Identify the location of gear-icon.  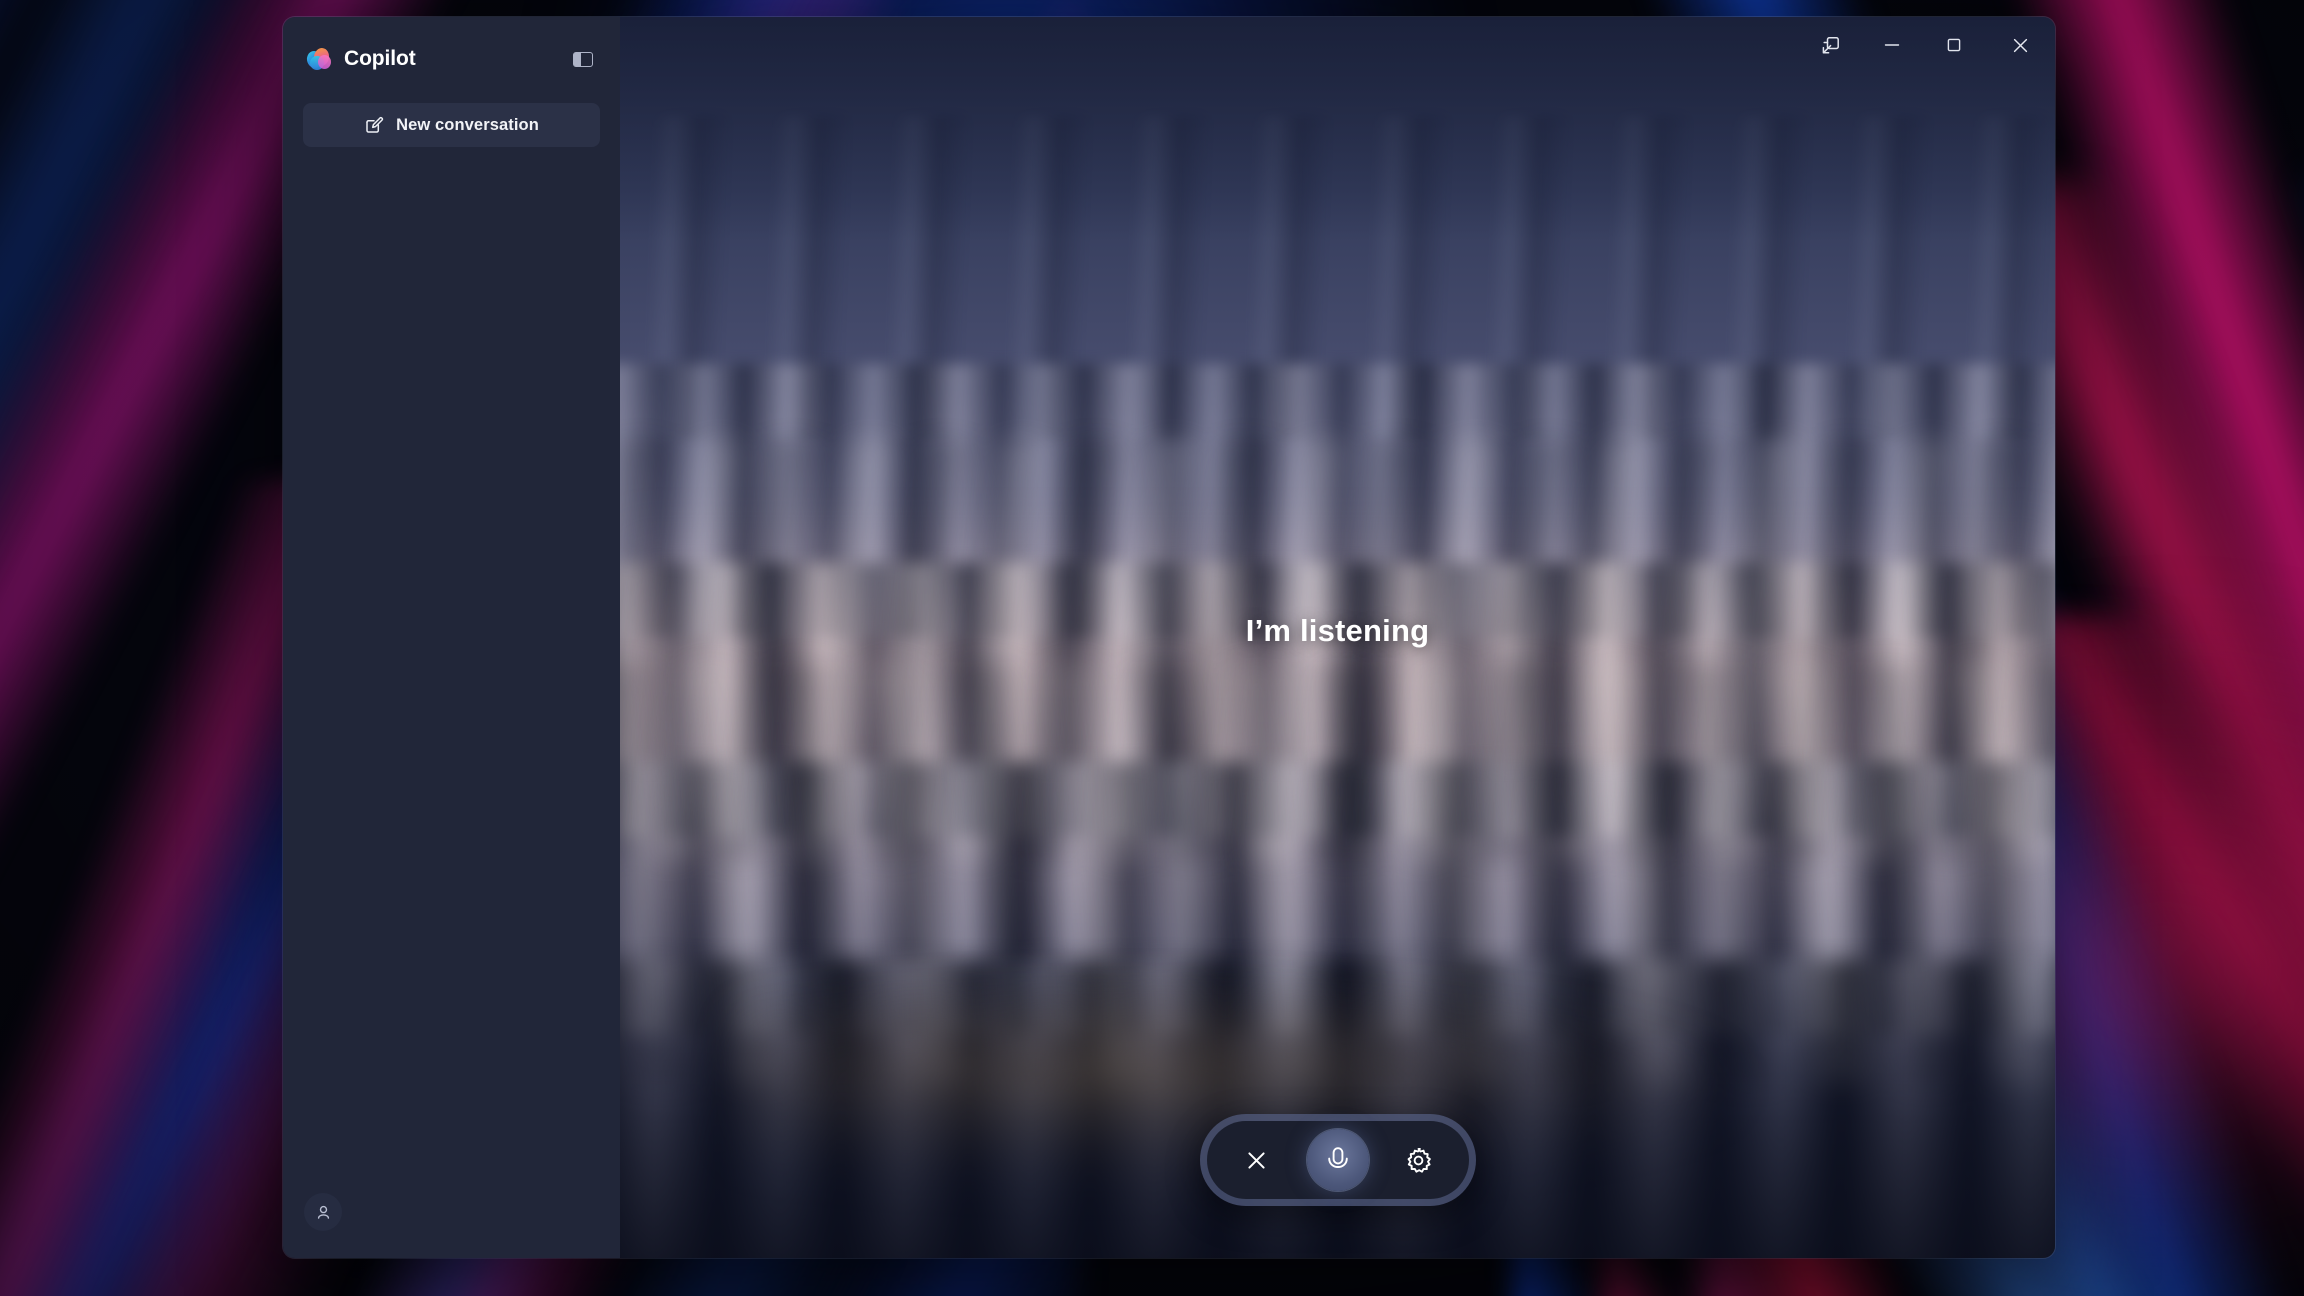
(1418, 1160).